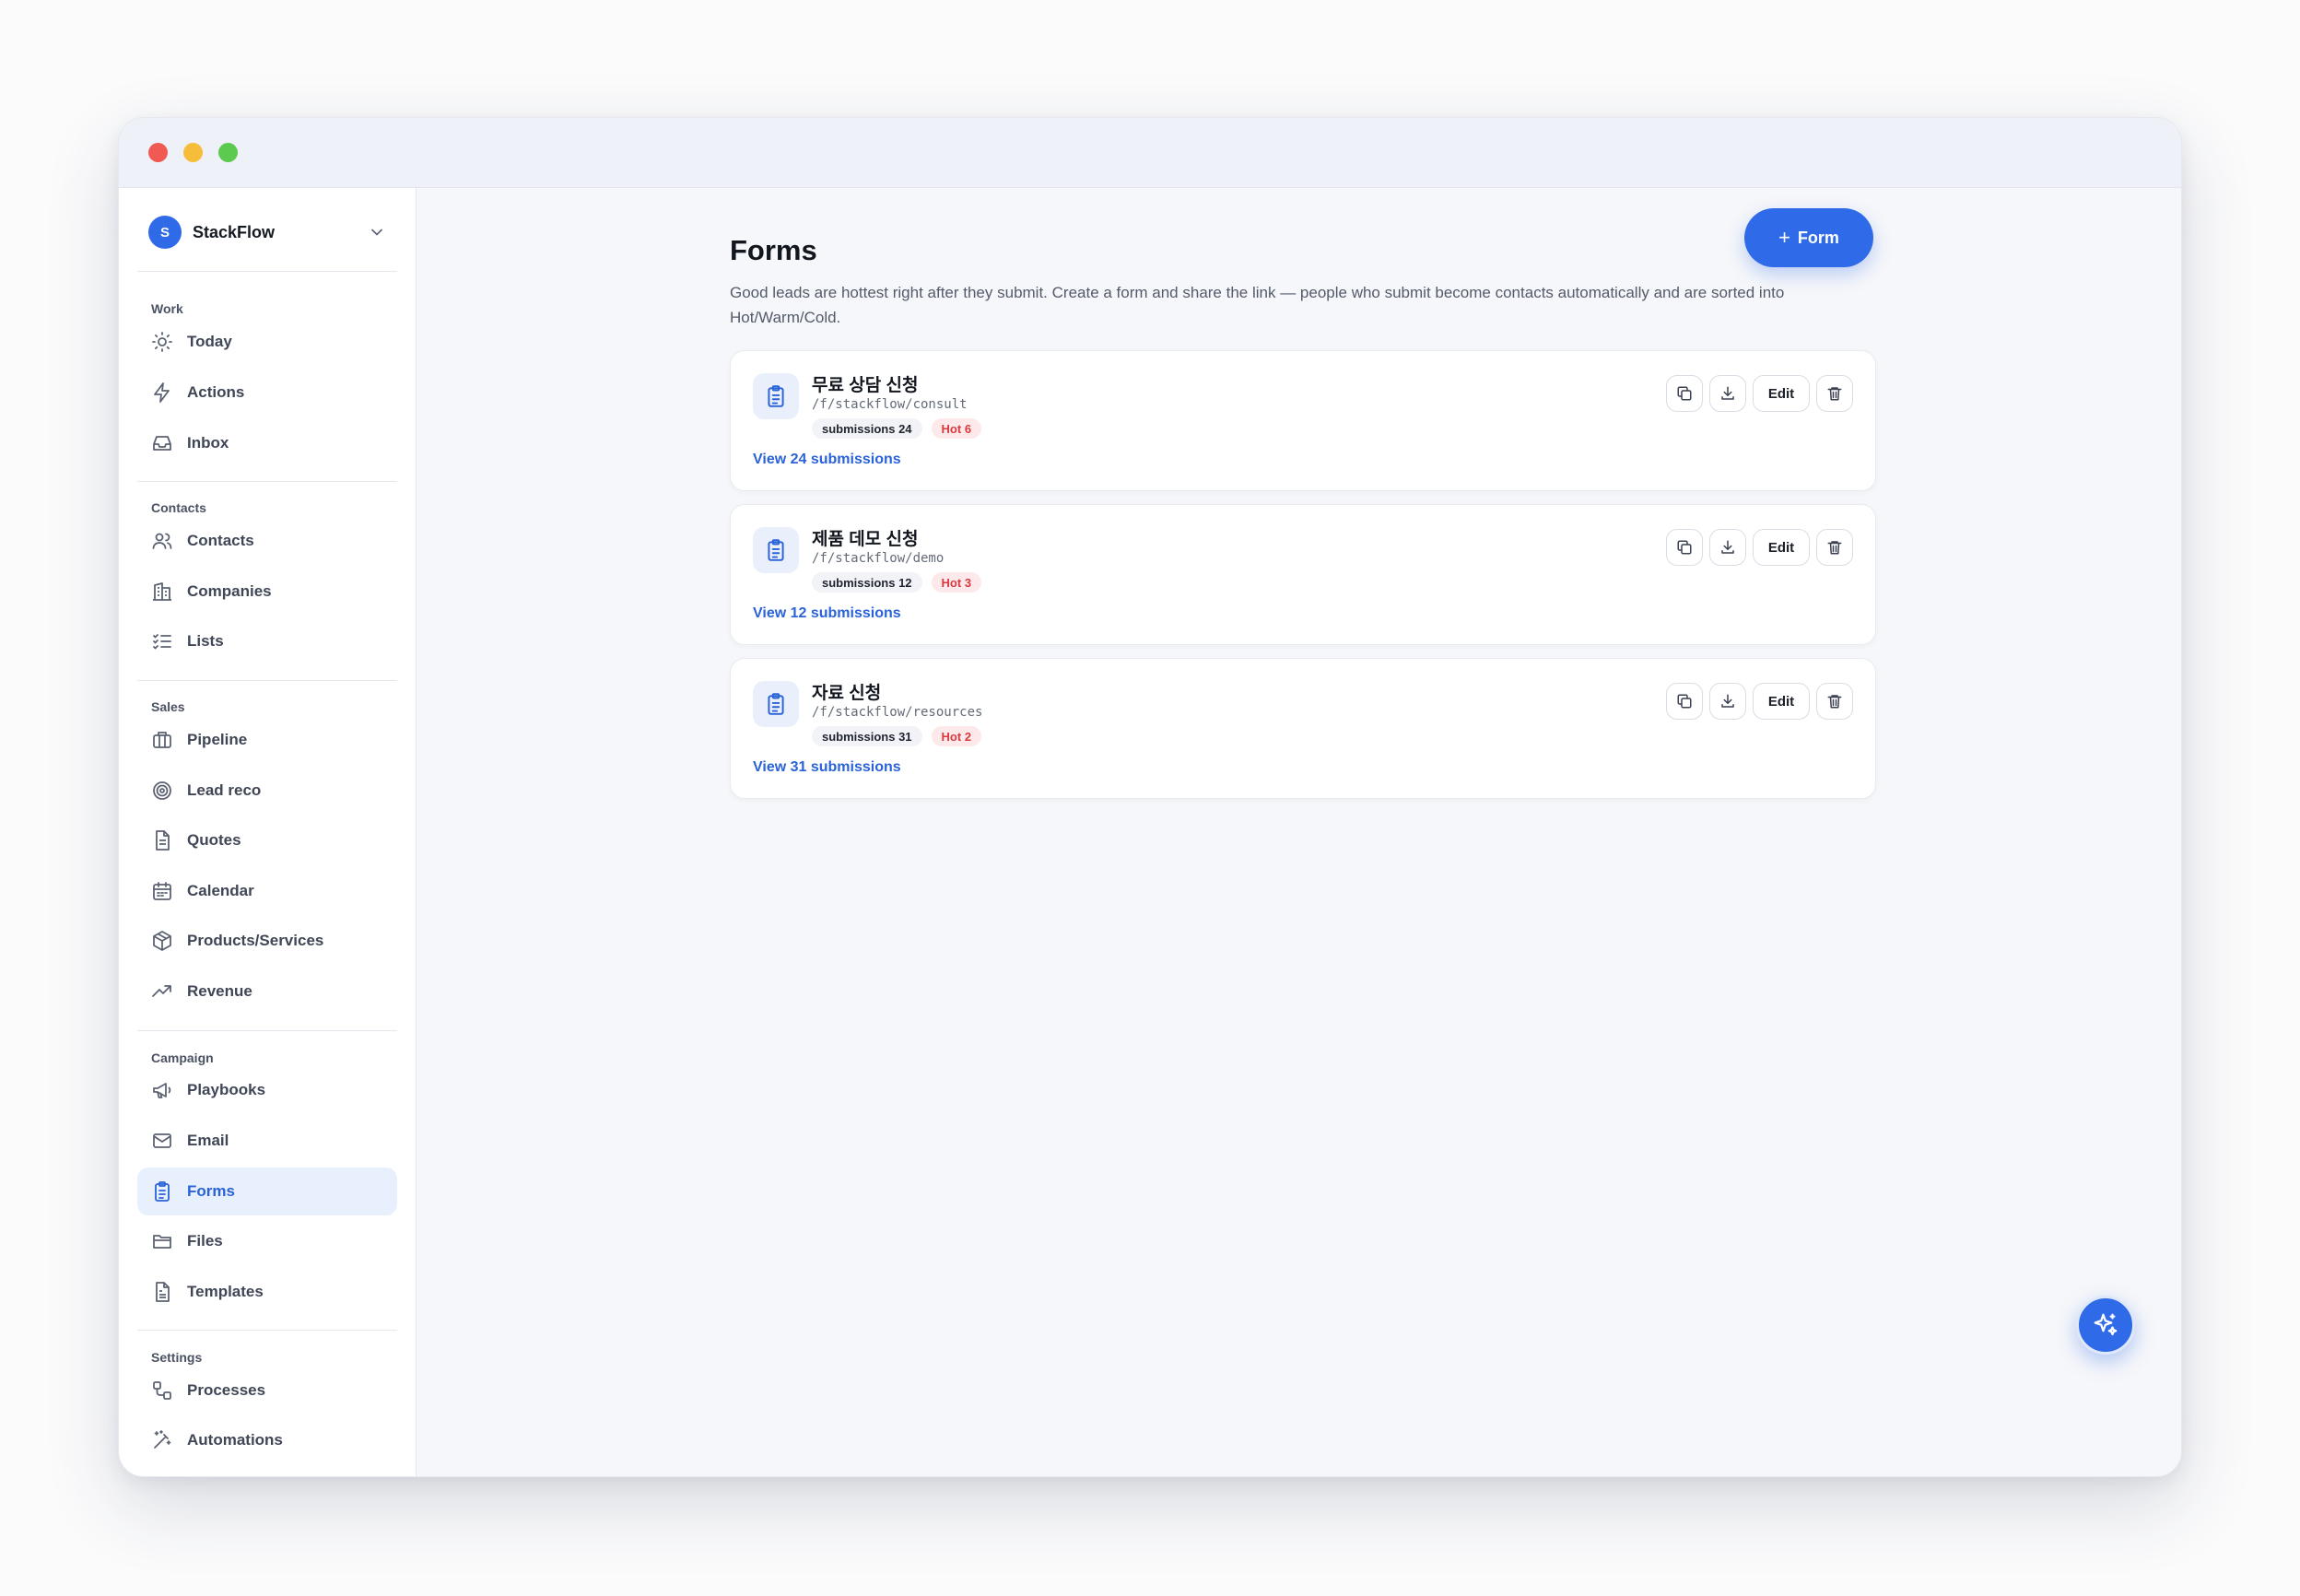 The height and width of the screenshot is (1596, 2300). I want to click on ai-assistant-button, so click(2105, 1325).